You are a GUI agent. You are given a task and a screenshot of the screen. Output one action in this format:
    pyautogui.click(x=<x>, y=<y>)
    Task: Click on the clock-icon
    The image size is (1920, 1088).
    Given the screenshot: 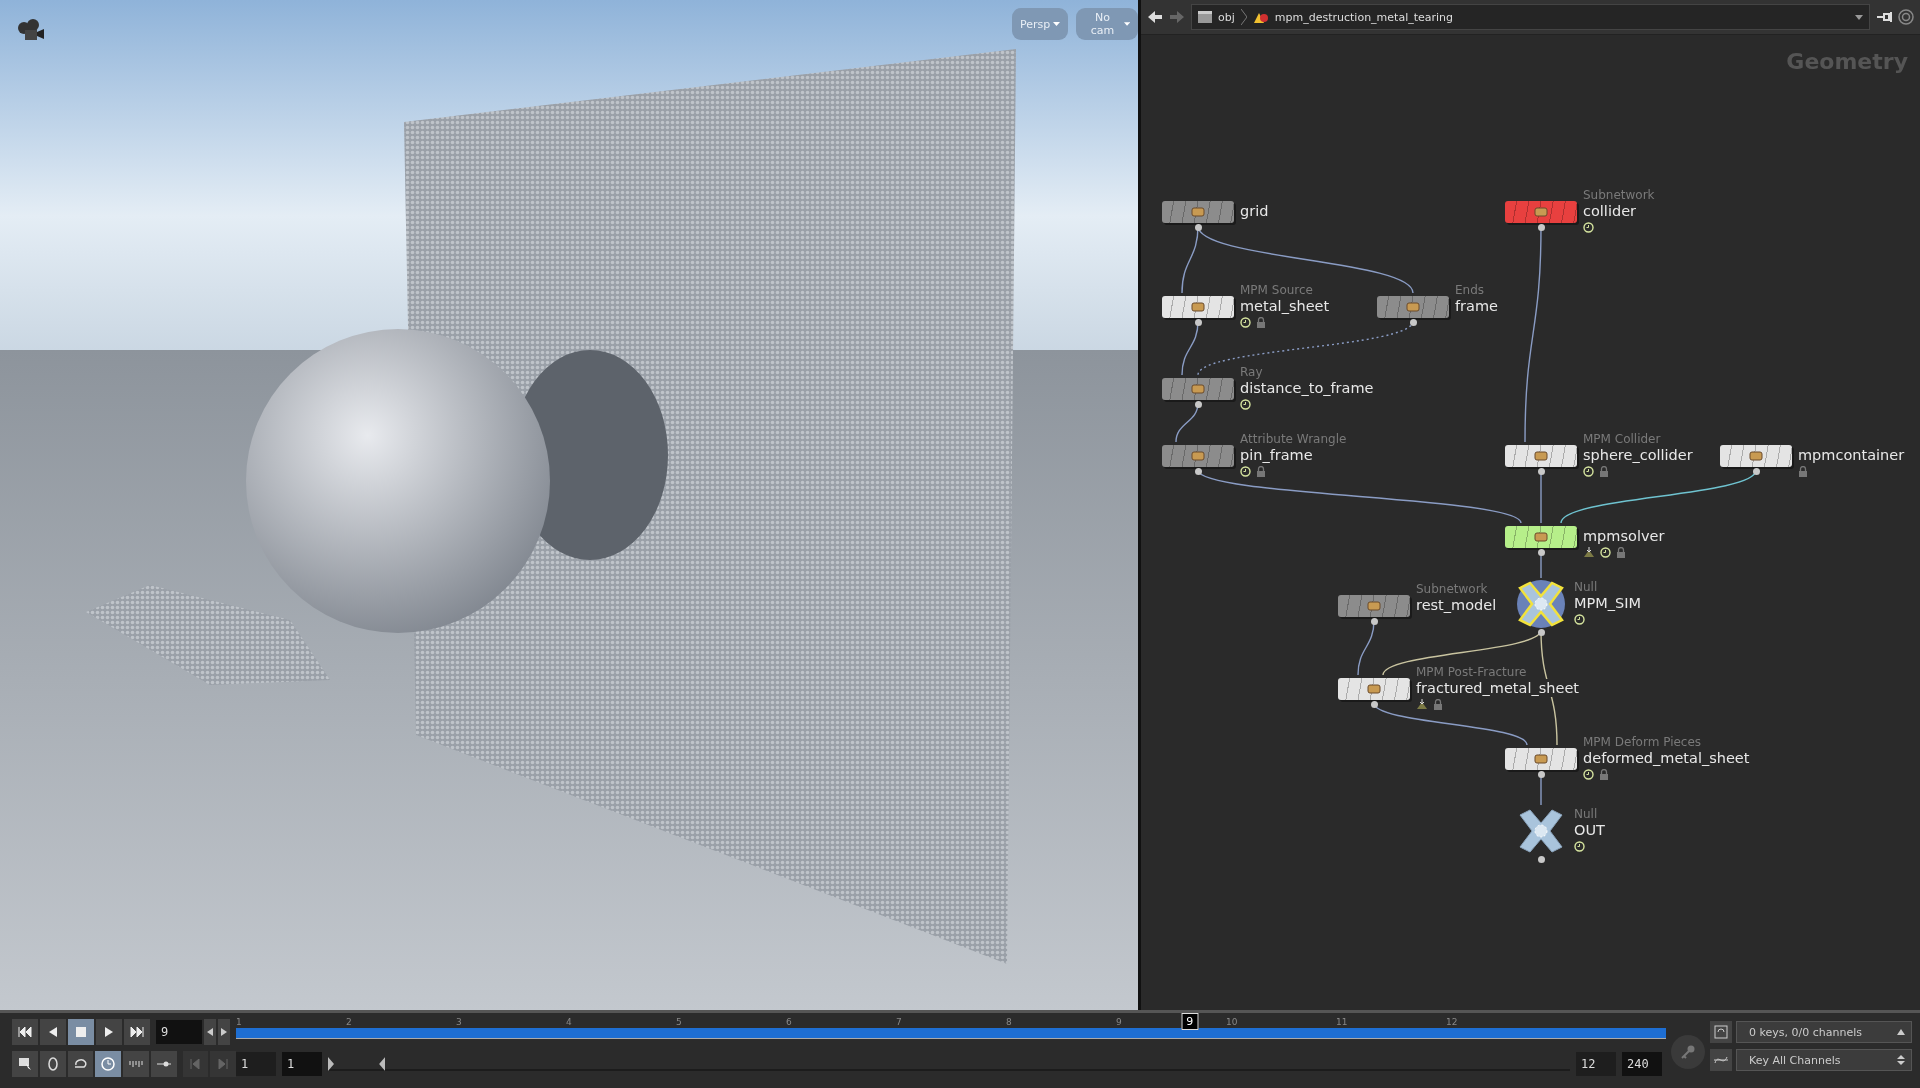 What is the action you would take?
    pyautogui.click(x=108, y=1064)
    